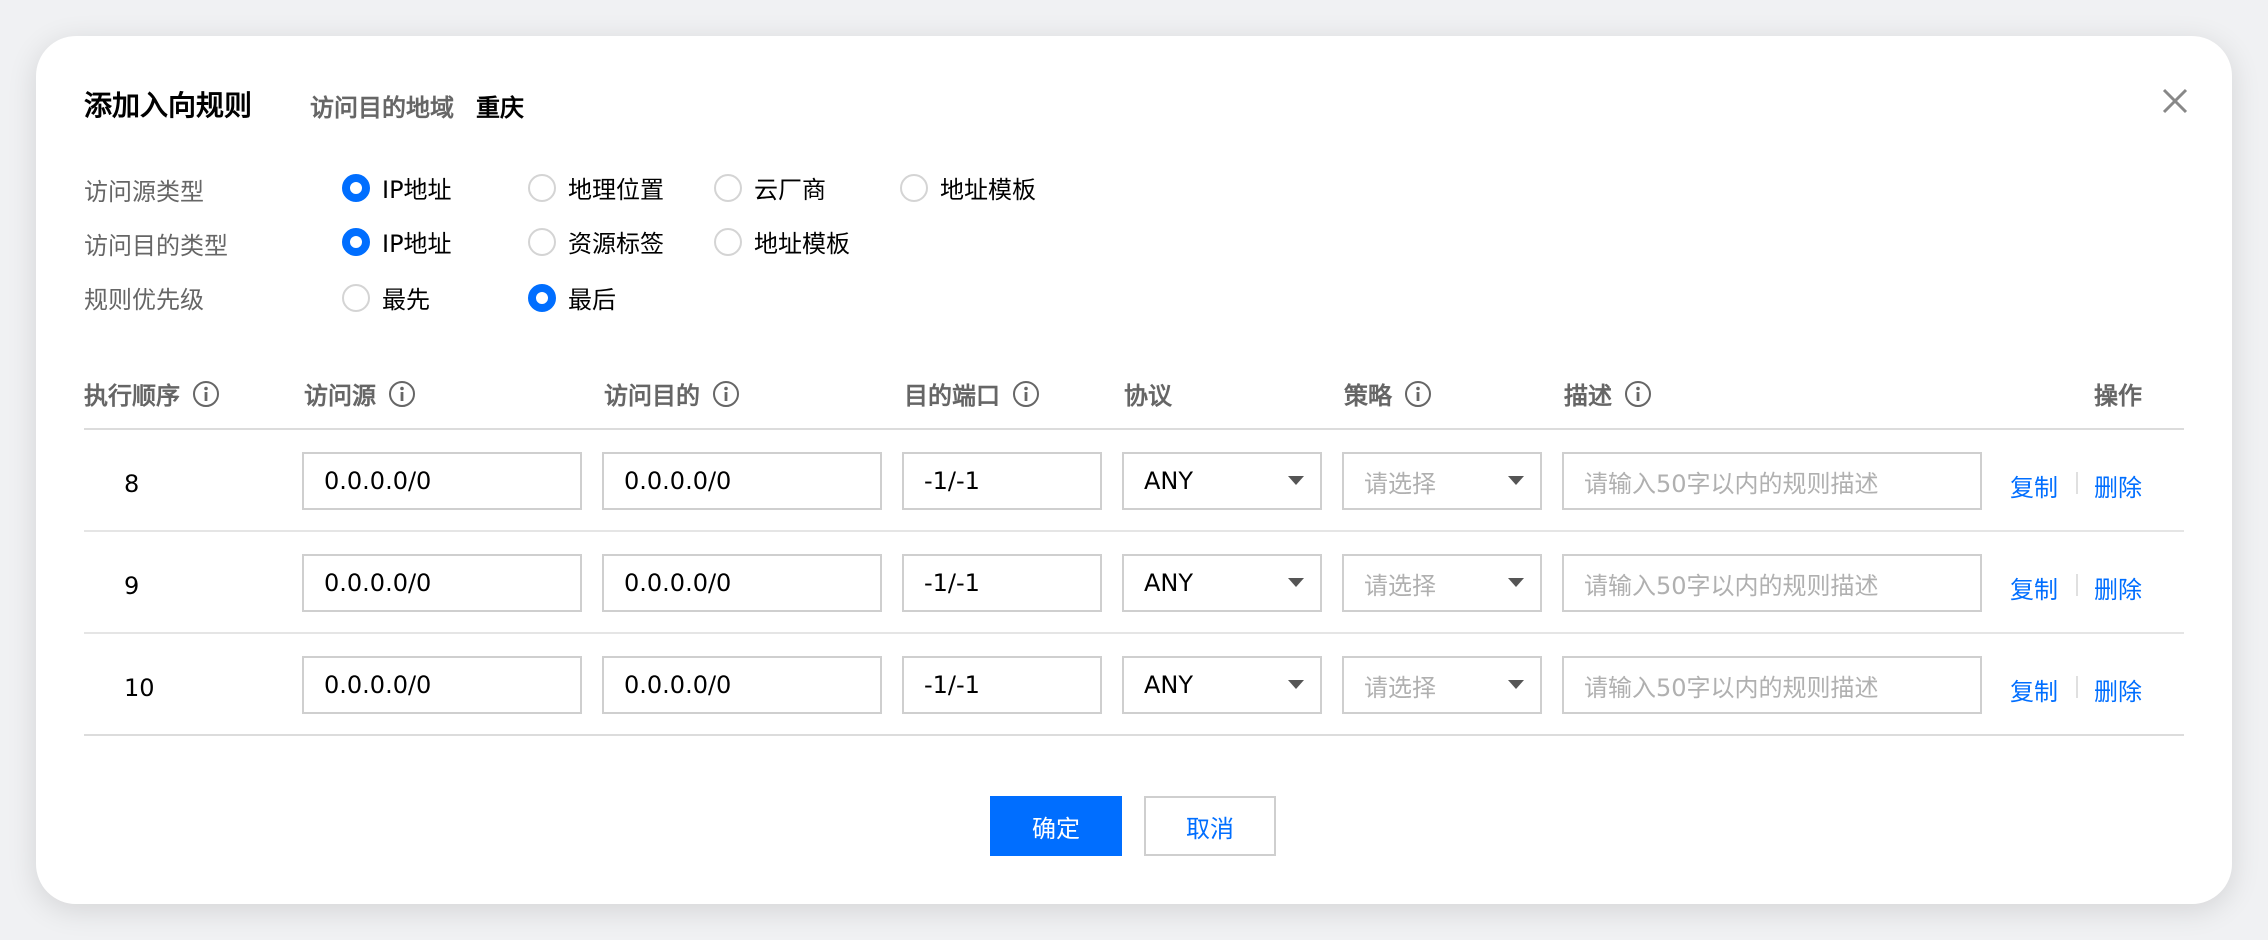 The image size is (2268, 940). What do you see at coordinates (1134, 429) in the screenshot?
I see `table-header-divider` at bounding box center [1134, 429].